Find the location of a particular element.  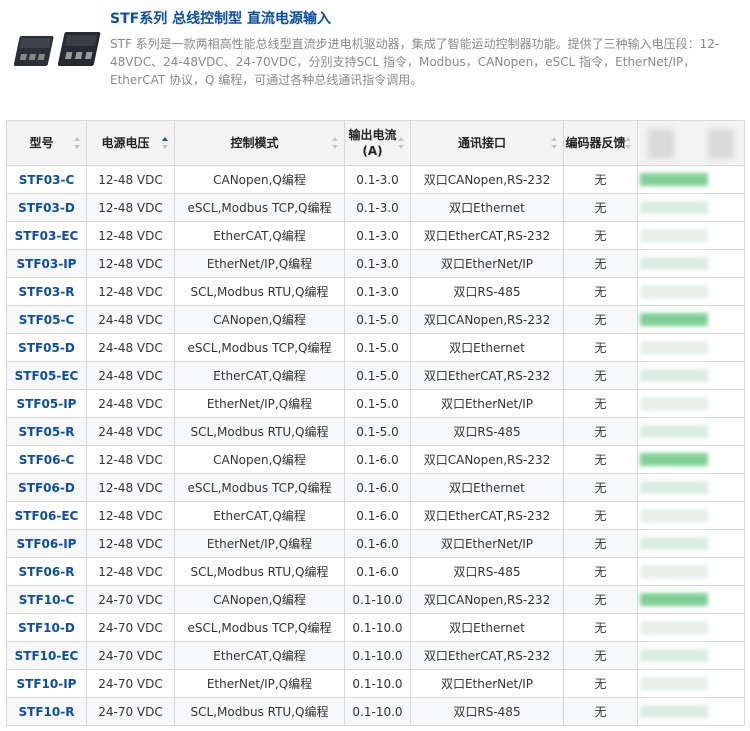

model-cell: STF03-R is located at coordinates (46, 291).